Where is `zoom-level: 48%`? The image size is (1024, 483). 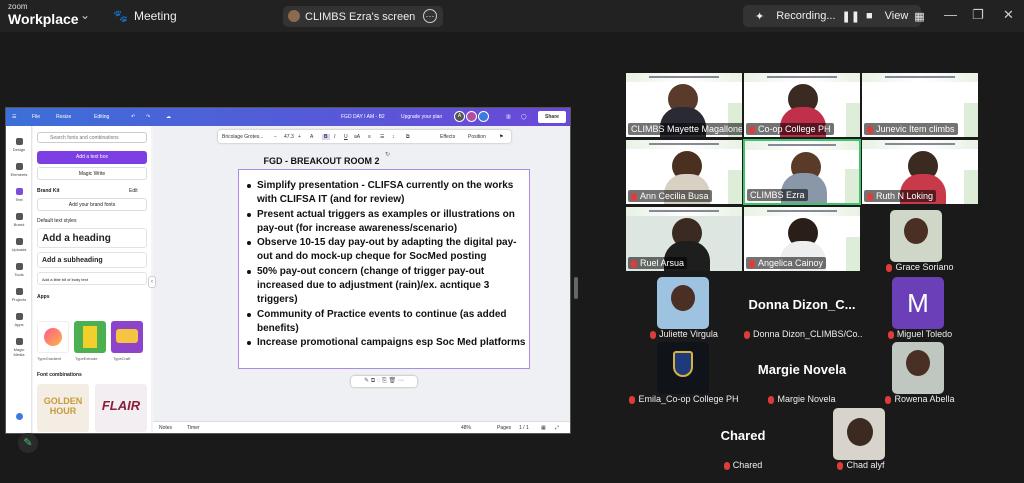 zoom-level: 48% is located at coordinates (466, 428).